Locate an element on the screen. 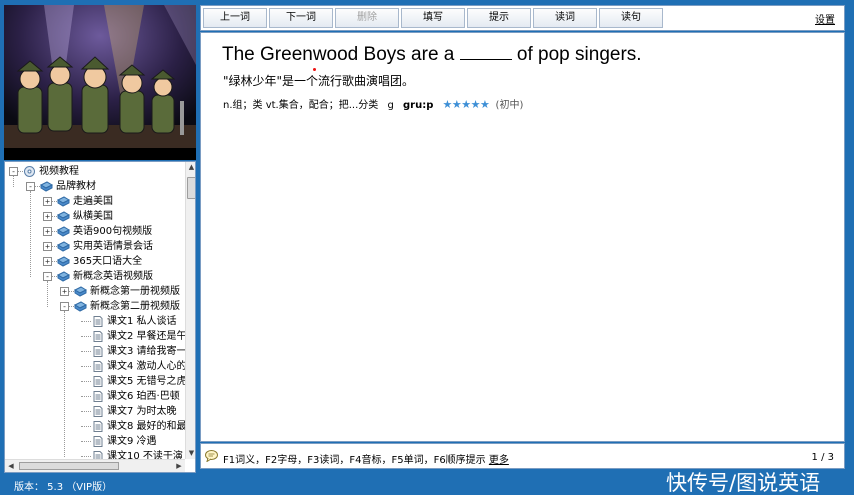 This screenshot has width=854, height=495. tree-node-label: 课文1 私人谈话 is located at coordinates (142, 321).